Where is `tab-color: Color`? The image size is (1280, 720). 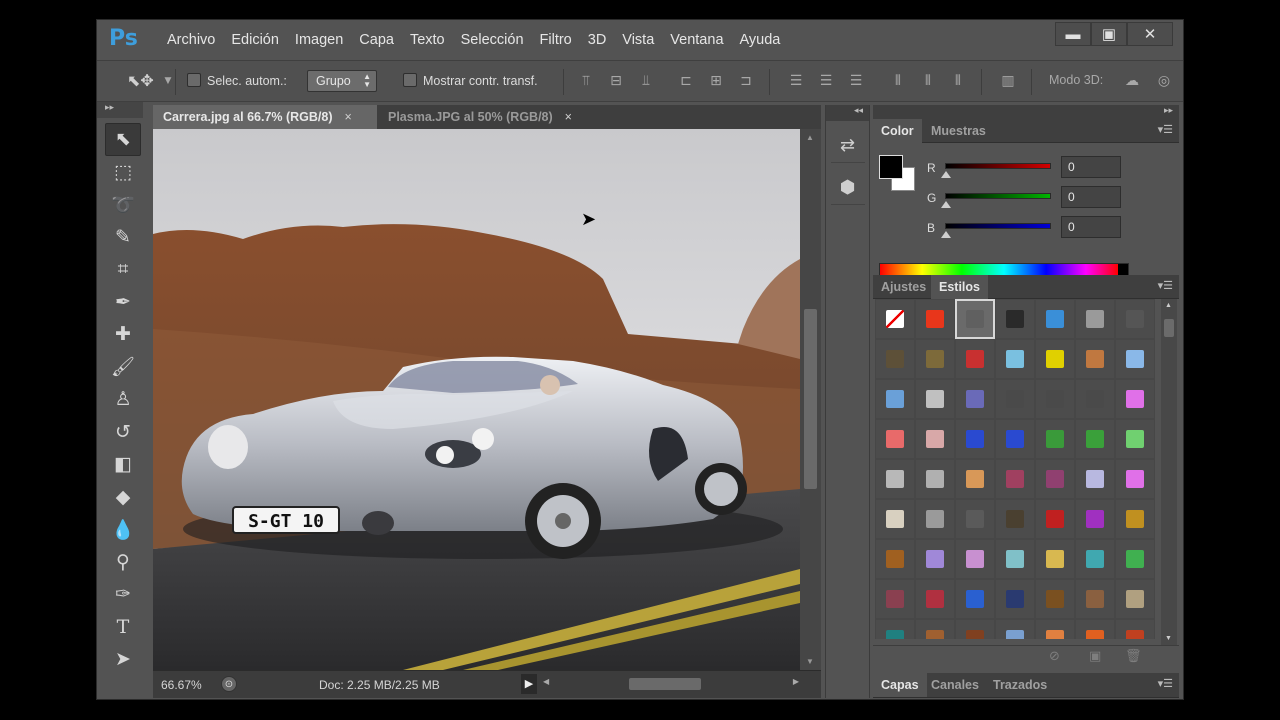 tab-color: Color is located at coordinates (897, 131).